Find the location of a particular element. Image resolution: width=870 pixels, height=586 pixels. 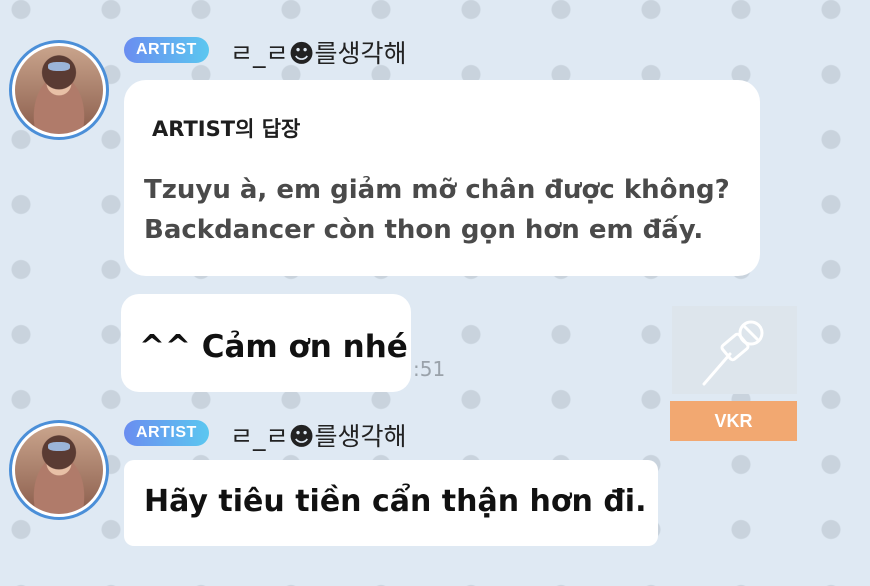

reply-title: ARTIST의 답장 is located at coordinates (226, 129).